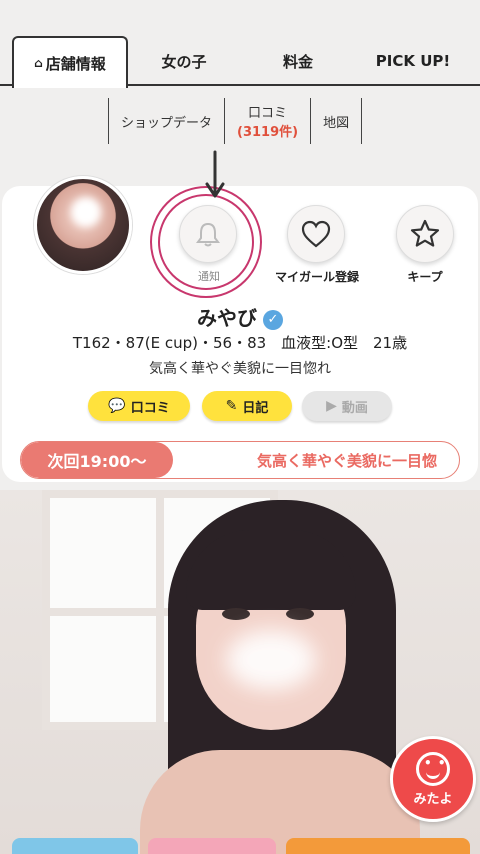  What do you see at coordinates (331, 406) in the screenshot?
I see `camera-icon: ▶` at bounding box center [331, 406].